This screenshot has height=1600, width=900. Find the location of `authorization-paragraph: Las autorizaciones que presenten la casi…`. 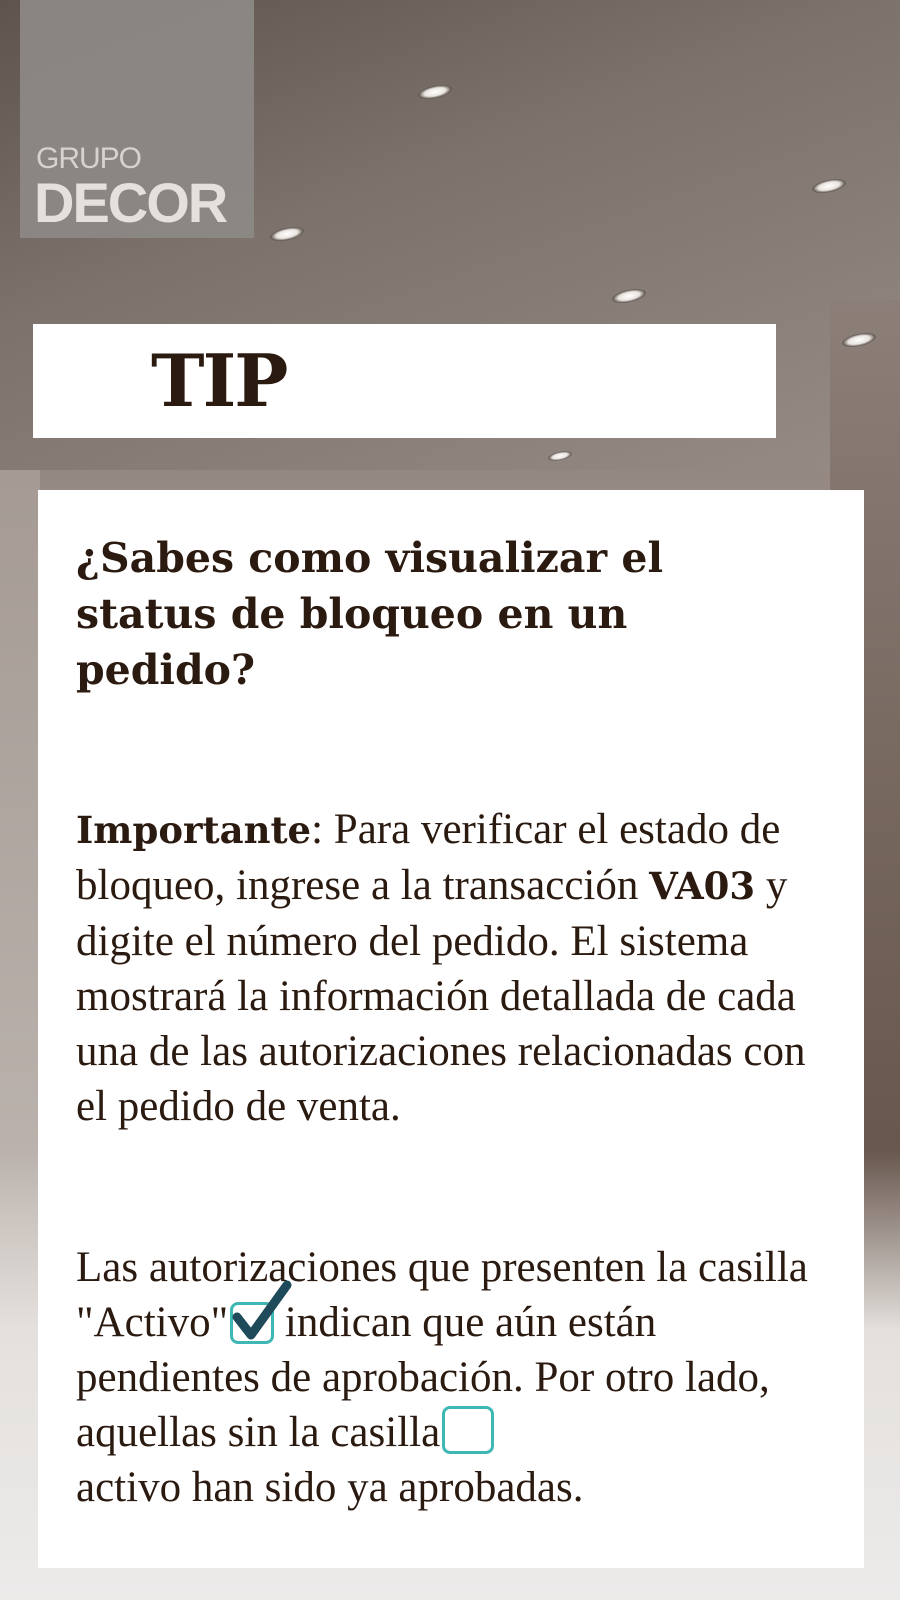

authorization-paragraph: Las autorizaciones que presenten la casi… is located at coordinates (456, 1377).